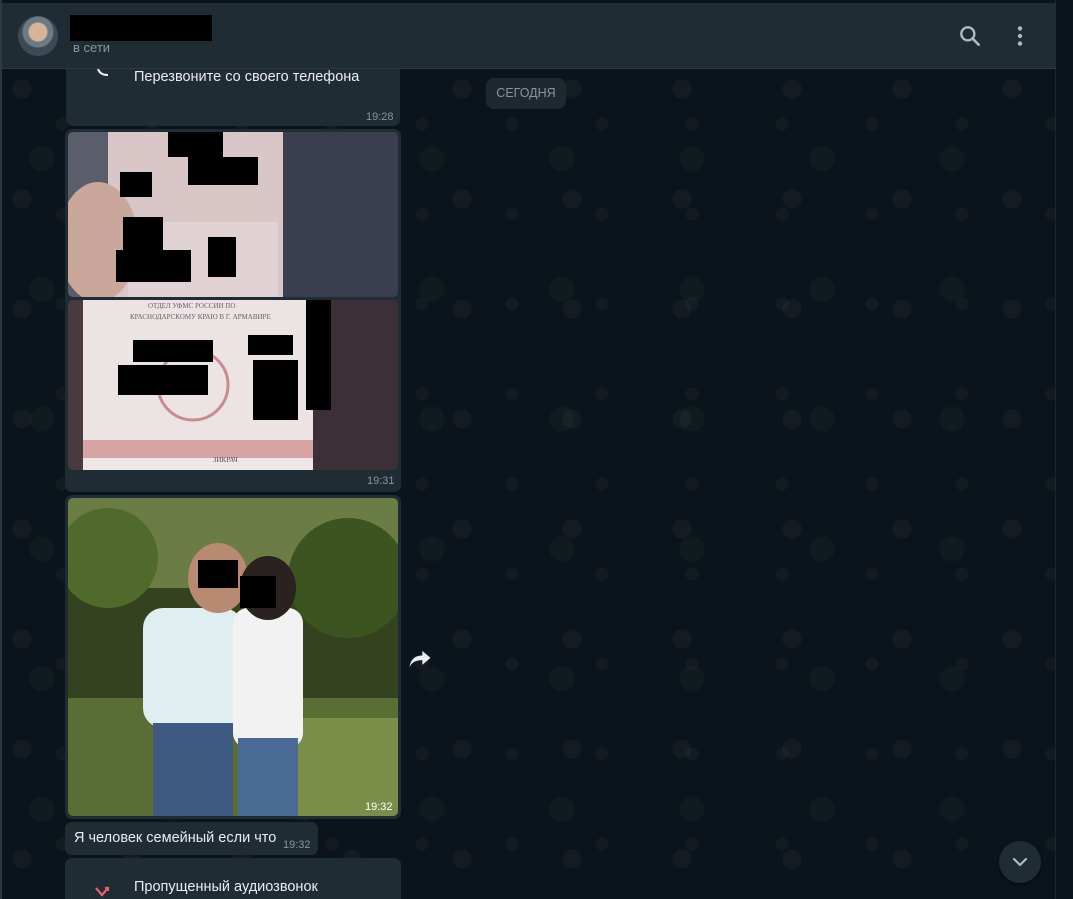 The height and width of the screenshot is (899, 1073). What do you see at coordinates (141, 28) in the screenshot?
I see `contact-name-redacted` at bounding box center [141, 28].